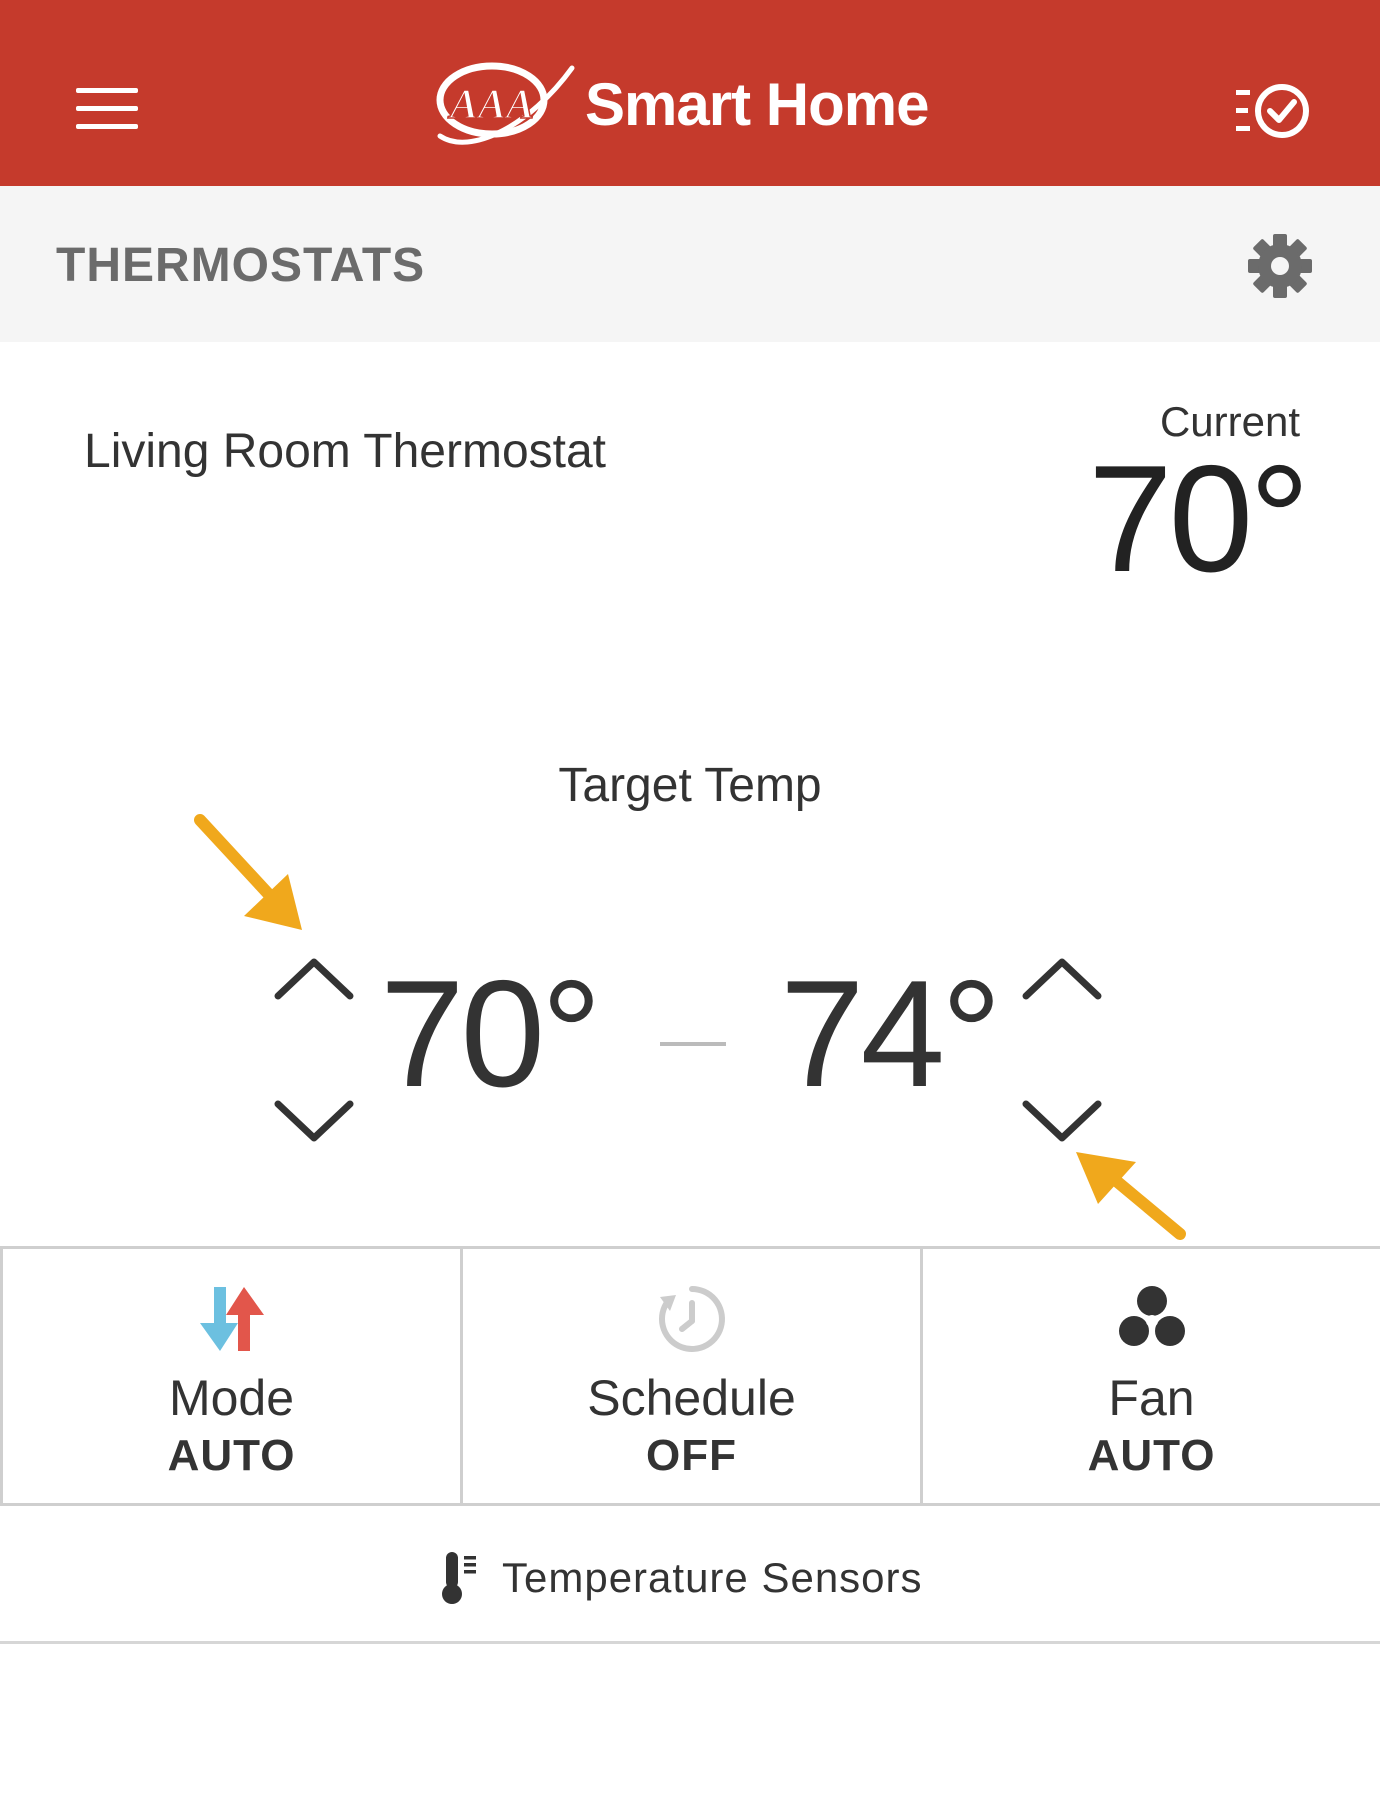 This screenshot has width=1380, height=1799. I want to click on temperature-sensors-link: Temperature Sensors, so click(690, 1575).